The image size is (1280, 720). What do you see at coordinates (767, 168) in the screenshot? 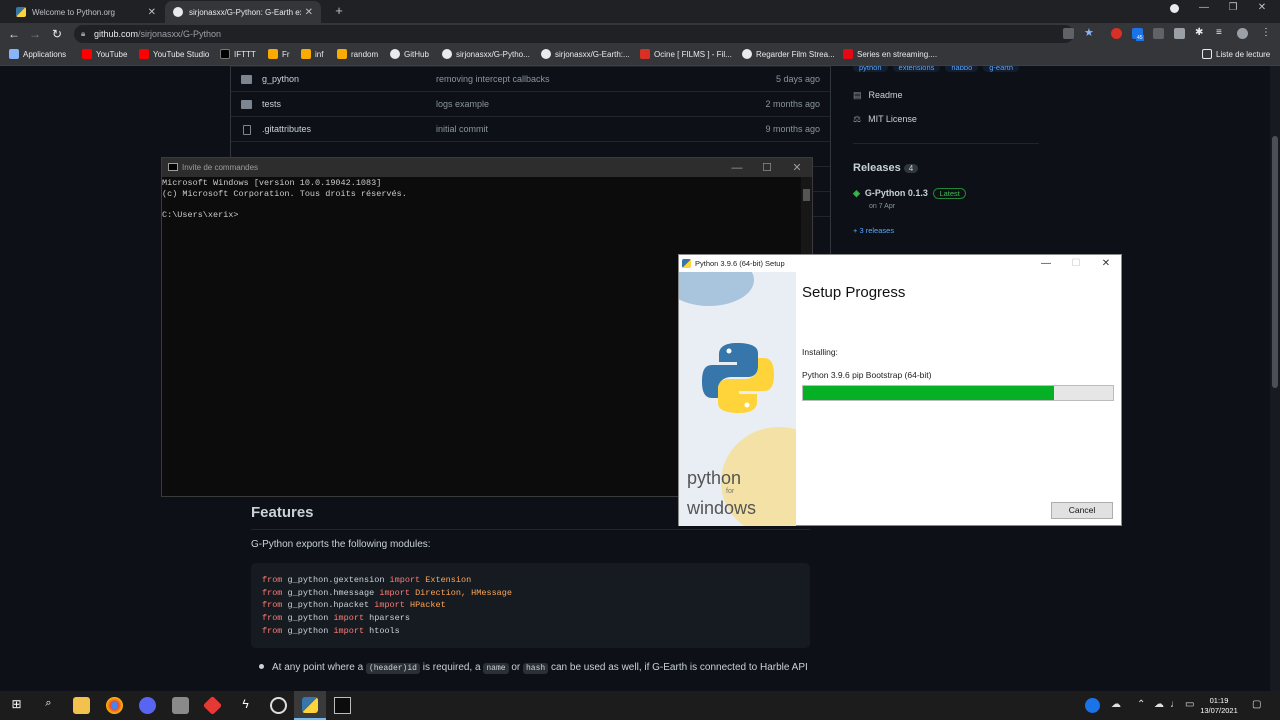
I see `maximize-icon: ☐` at bounding box center [767, 168].